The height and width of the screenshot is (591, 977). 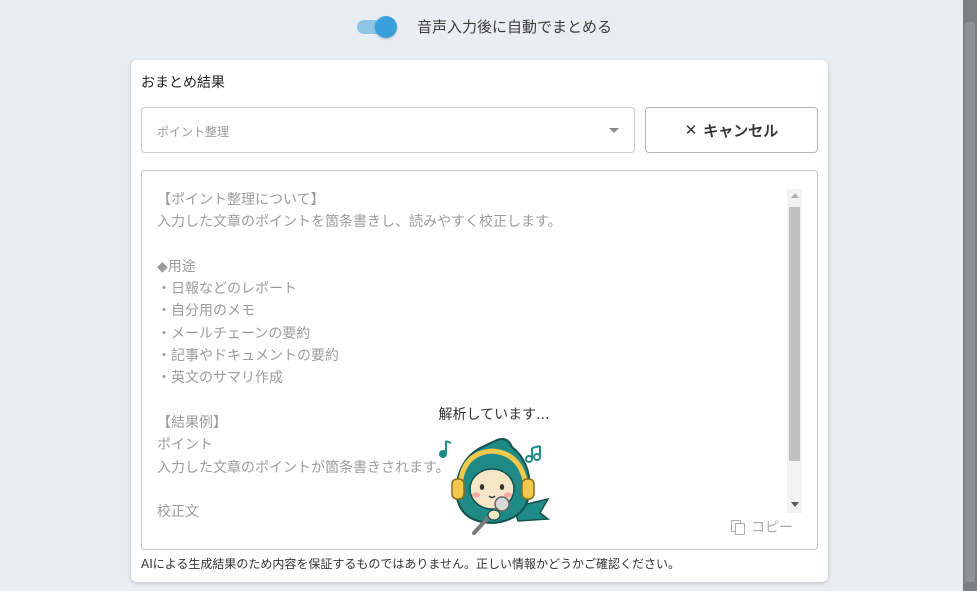 What do you see at coordinates (795, 195) in the screenshot?
I see `scroll-up-arrow-icon` at bounding box center [795, 195].